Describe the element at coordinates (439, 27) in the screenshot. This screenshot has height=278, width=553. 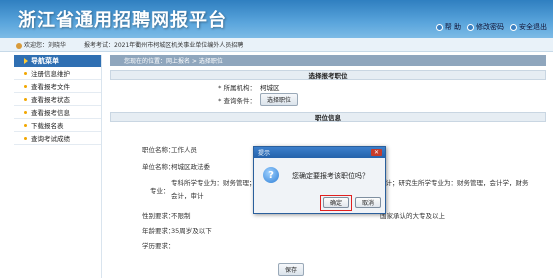
I see `help-icon` at that location.